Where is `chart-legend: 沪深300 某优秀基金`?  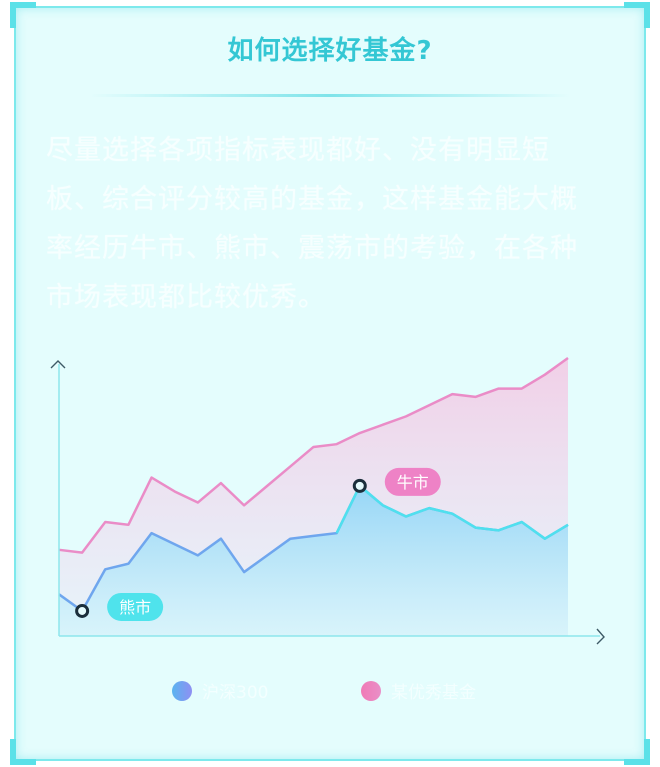
chart-legend: 沪深300 某优秀基金 is located at coordinates (330, 690).